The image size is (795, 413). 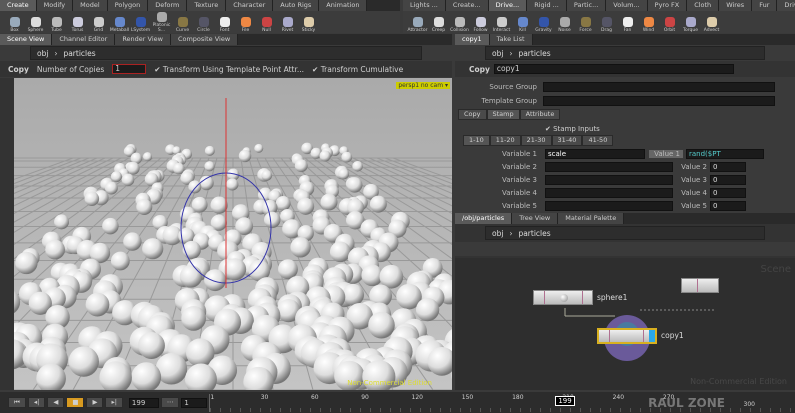 What do you see at coordinates (129, 69) in the screenshot?
I see `num-copies-input: 1` at bounding box center [129, 69].